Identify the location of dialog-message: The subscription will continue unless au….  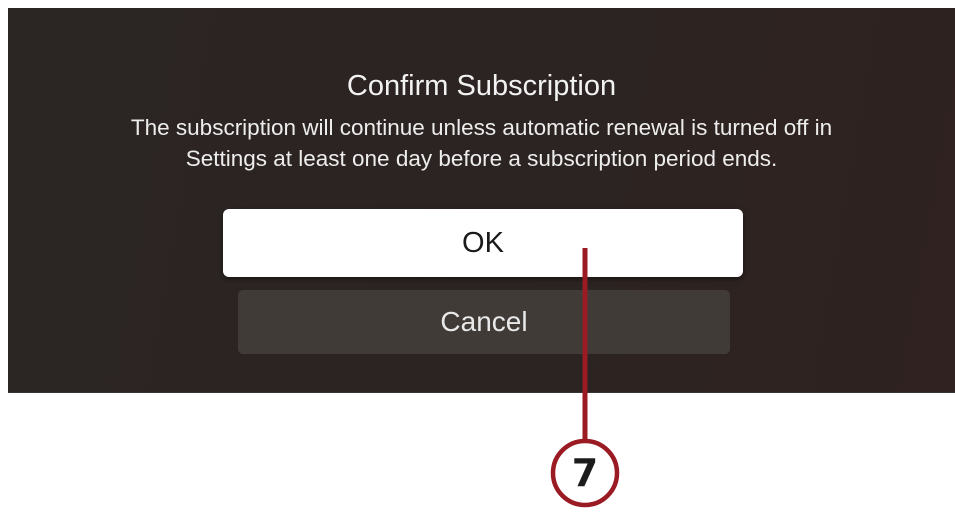
(481, 143).